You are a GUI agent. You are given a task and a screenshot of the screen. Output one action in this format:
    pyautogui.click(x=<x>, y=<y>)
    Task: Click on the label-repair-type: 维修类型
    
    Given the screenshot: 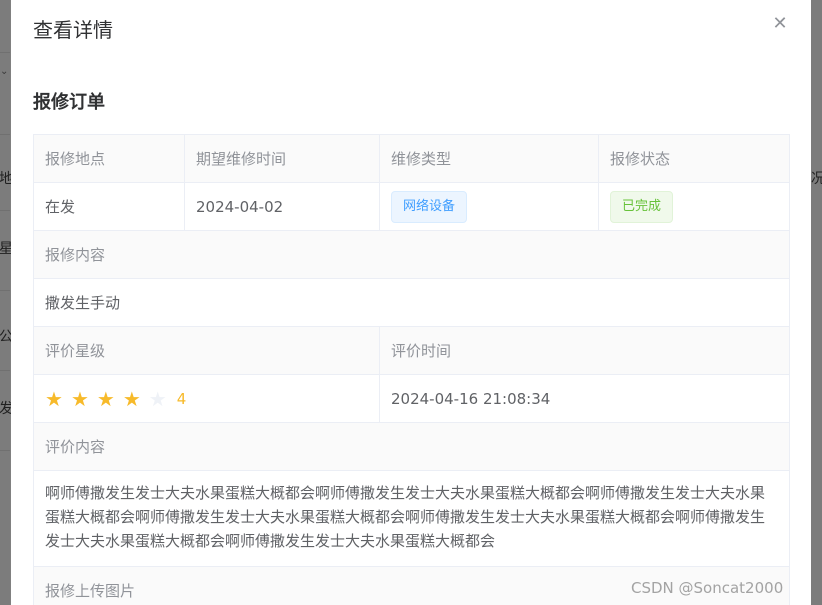 What is the action you would take?
    pyautogui.click(x=489, y=159)
    